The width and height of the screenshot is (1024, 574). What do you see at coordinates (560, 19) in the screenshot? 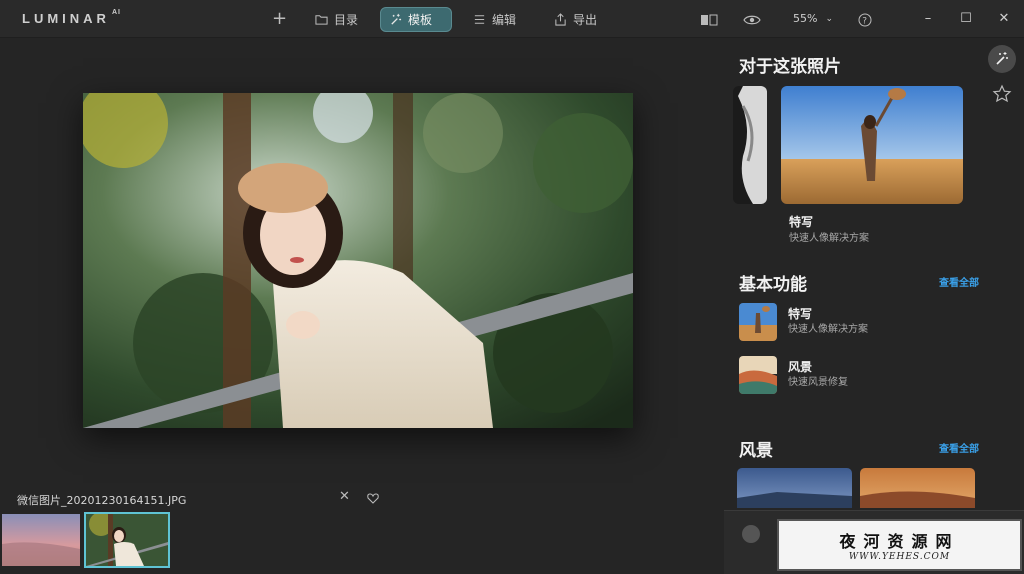
I see `share-icon` at bounding box center [560, 19].